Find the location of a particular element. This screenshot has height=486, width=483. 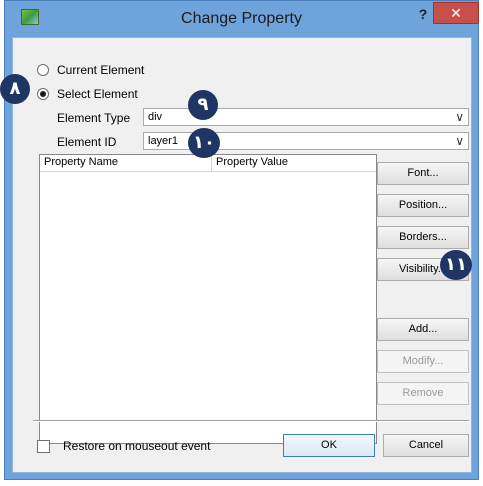

element-id-label: Element ID is located at coordinates (87, 142).